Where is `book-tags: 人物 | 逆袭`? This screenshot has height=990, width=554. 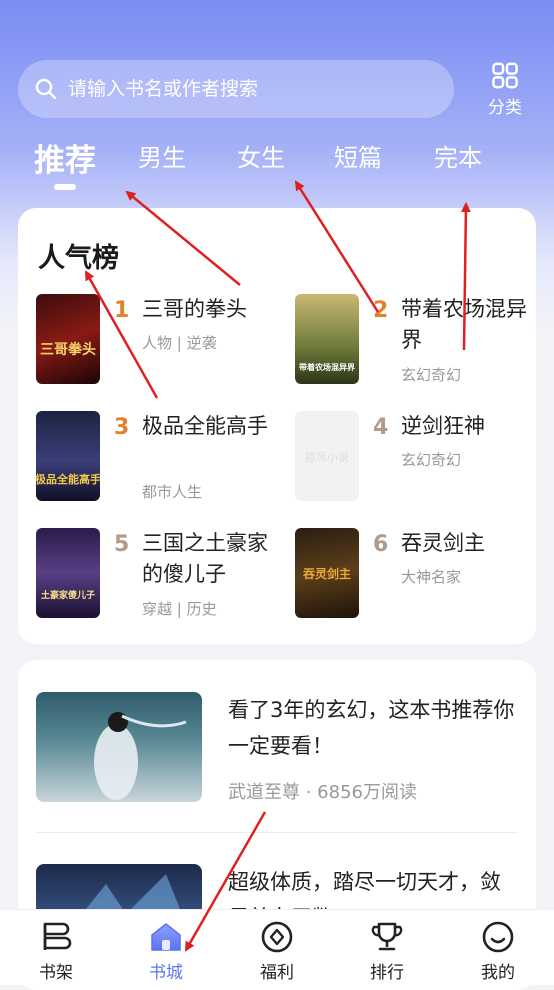 book-tags: 人物 | 逆袭 is located at coordinates (179, 343).